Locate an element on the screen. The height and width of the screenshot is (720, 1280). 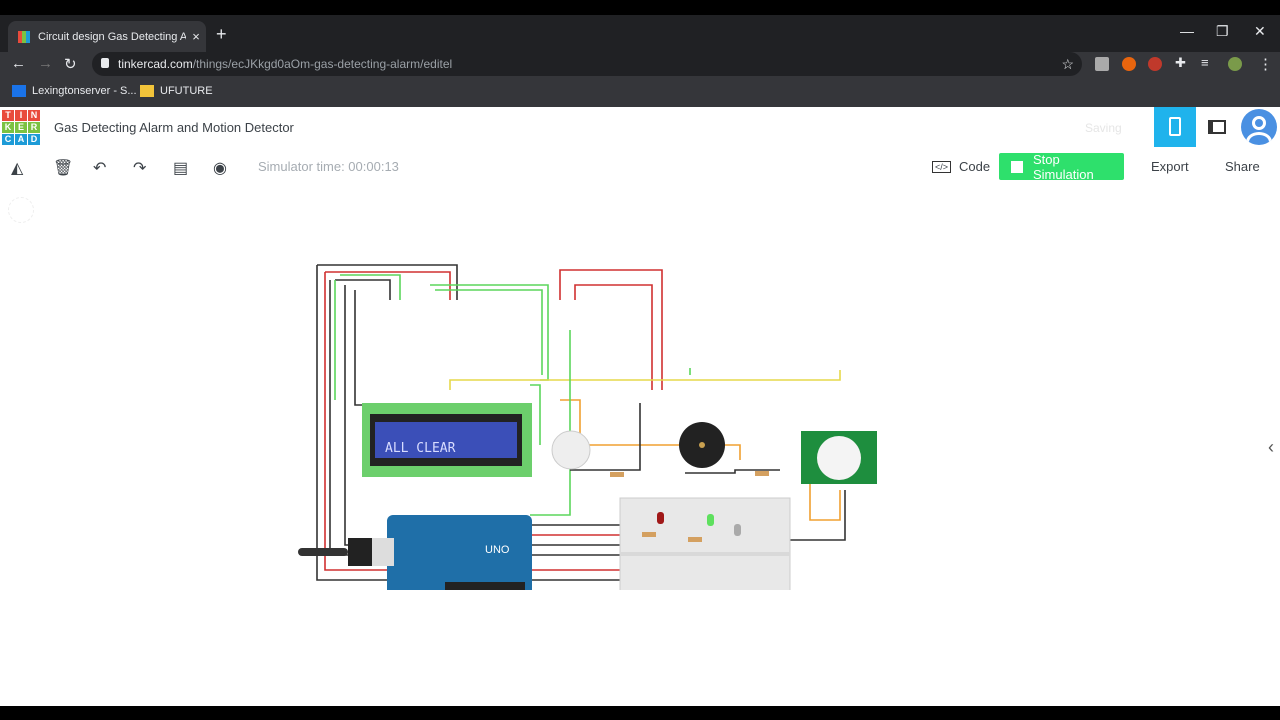
share-button: Share is located at coordinates (1242, 166).